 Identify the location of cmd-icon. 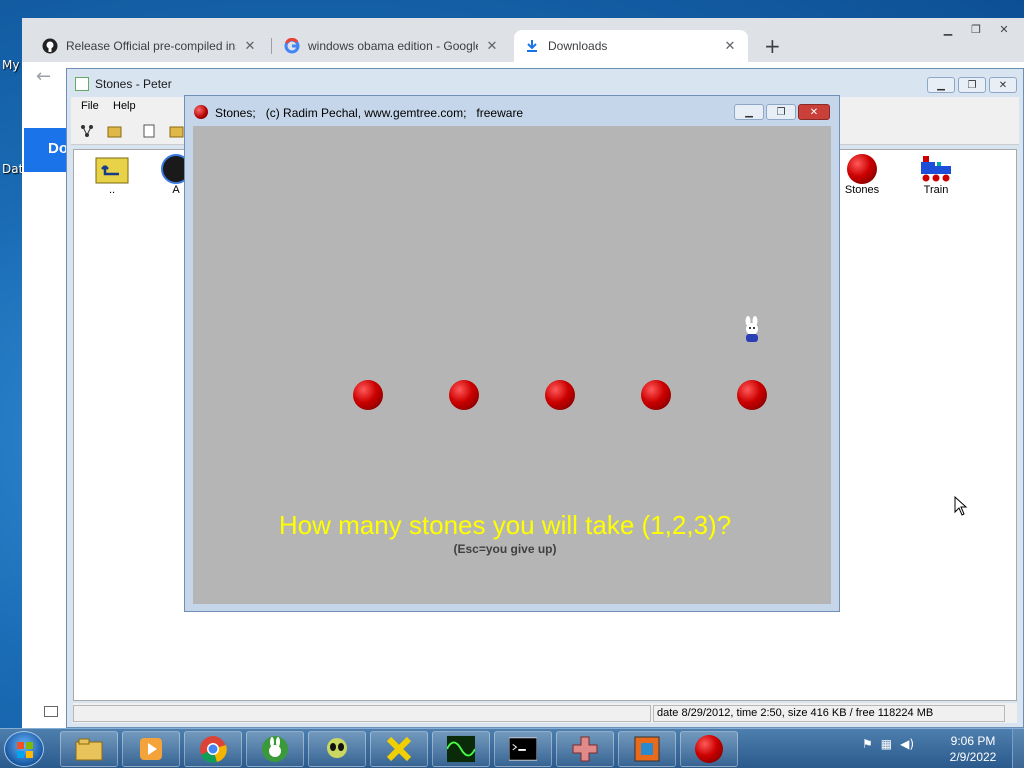
(523, 749).